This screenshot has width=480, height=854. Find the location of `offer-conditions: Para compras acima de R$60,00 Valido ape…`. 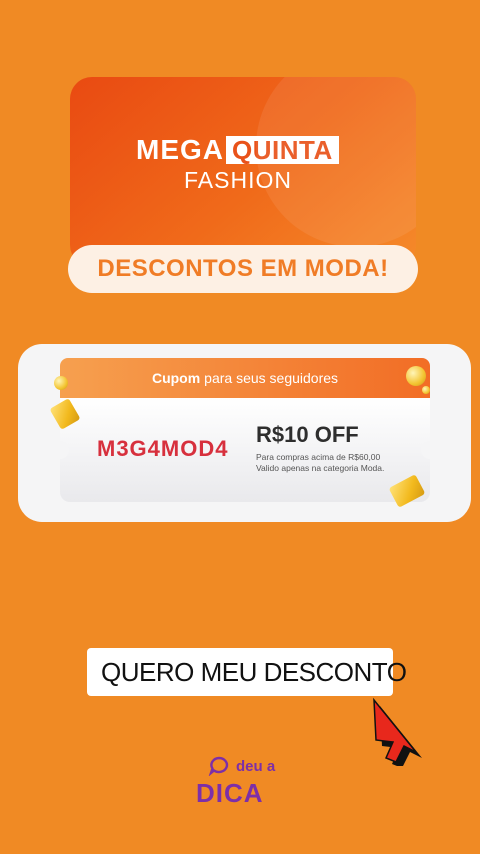

offer-conditions: Para compras acima de R$60,00 Valido ape… is located at coordinates (320, 463).